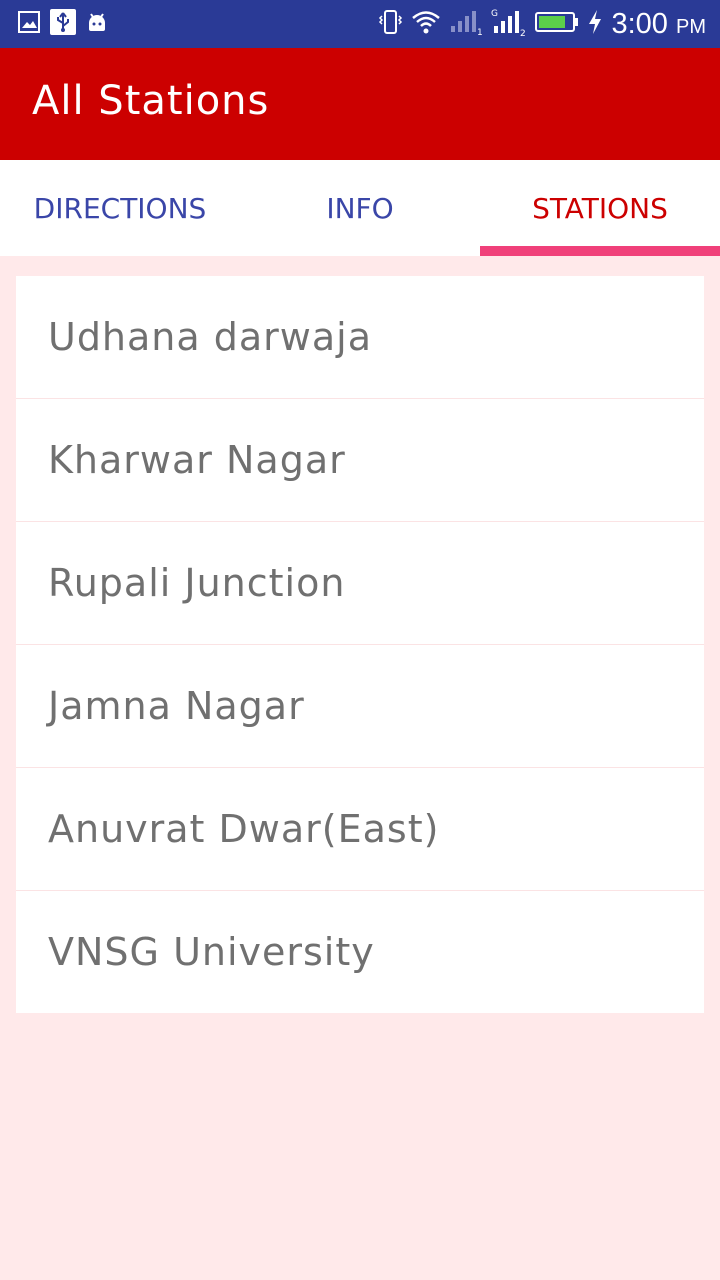  I want to click on list-item: VNSG University, so click(360, 952).